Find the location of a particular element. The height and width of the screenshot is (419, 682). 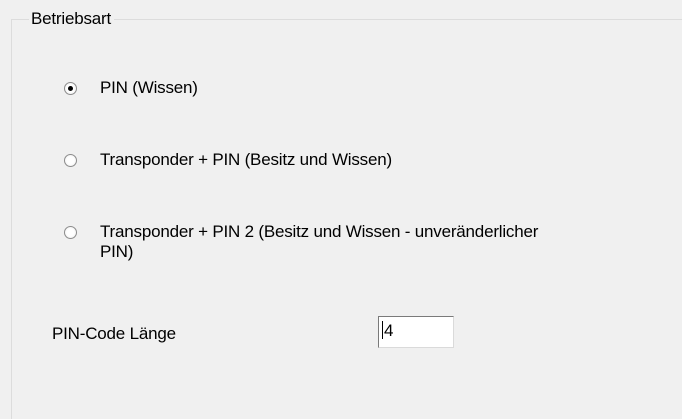

groupbox-title: Betriebsart is located at coordinates (72, 19).